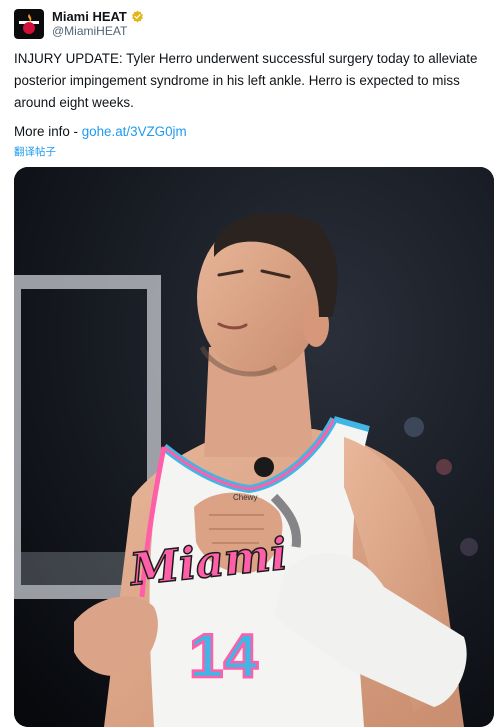  What do you see at coordinates (223, 656) in the screenshot?
I see `jersey-number: 14` at bounding box center [223, 656].